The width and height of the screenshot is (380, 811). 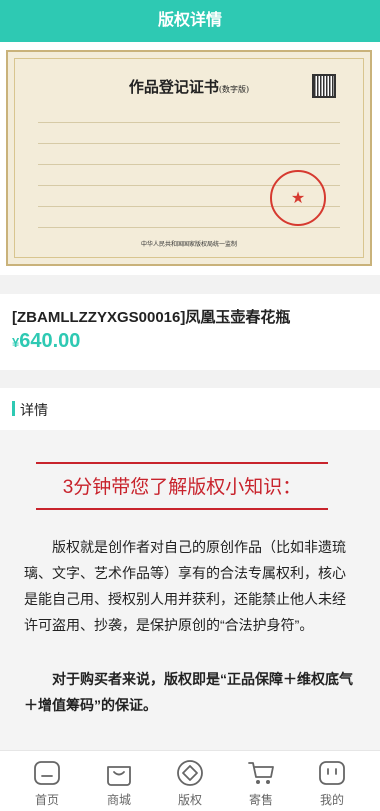 I want to click on carousel-indicator, so click(x=189, y=270).